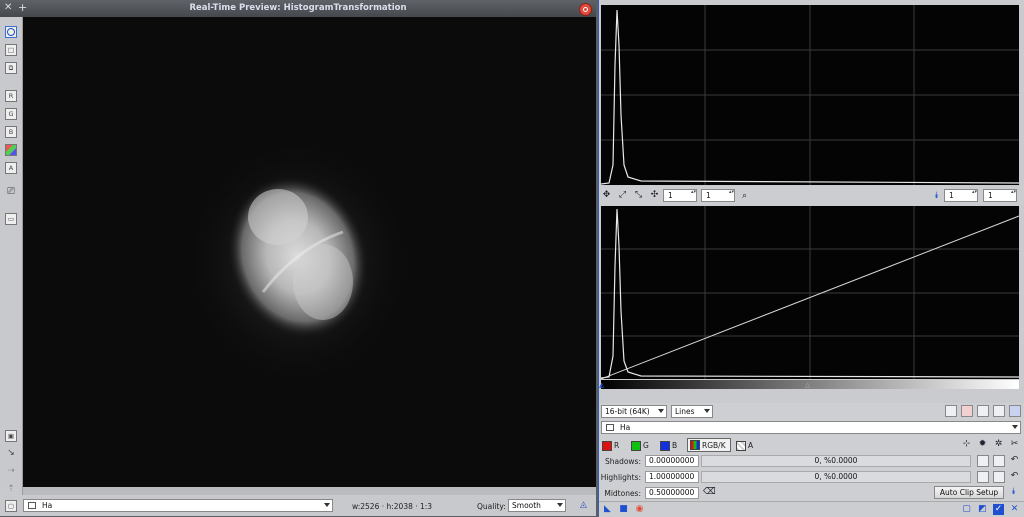  What do you see at coordinates (998, 509) in the screenshot?
I see `ok-check-icon: ✓` at bounding box center [998, 509].